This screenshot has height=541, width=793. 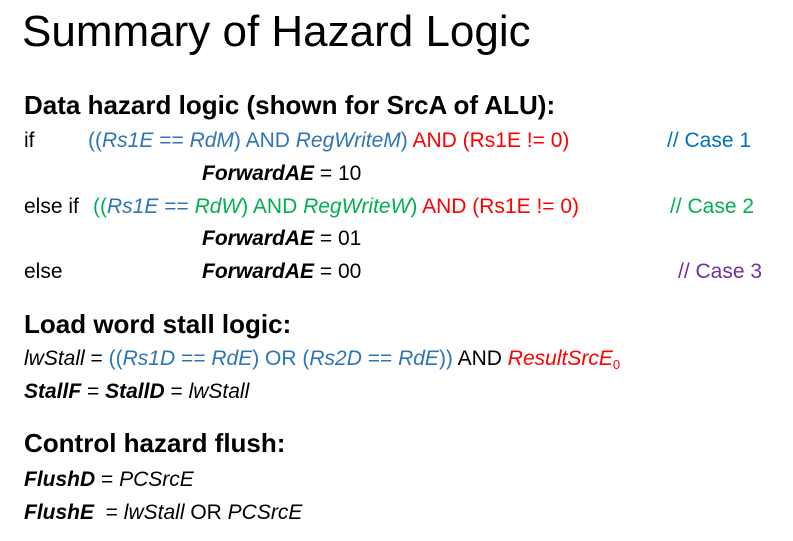 I want to click on case1-assignment: ForwardAE = 10, so click(x=281, y=174).